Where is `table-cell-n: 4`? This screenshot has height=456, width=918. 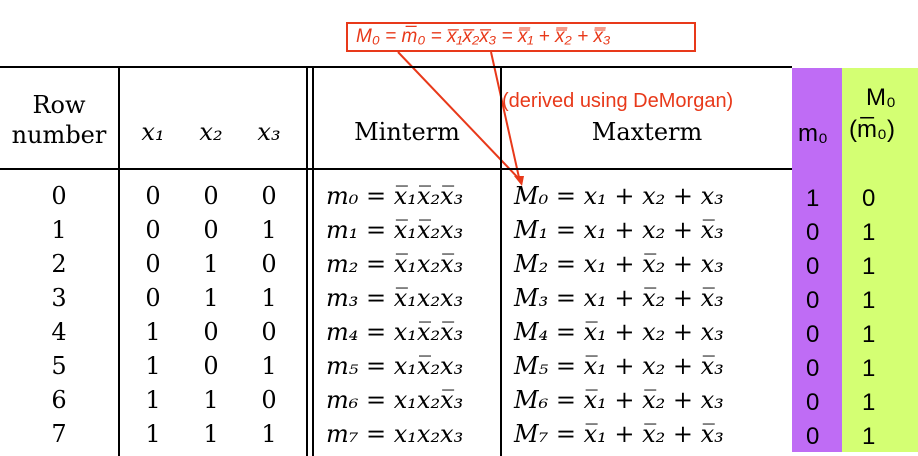 table-cell-n: 4 is located at coordinates (59, 332).